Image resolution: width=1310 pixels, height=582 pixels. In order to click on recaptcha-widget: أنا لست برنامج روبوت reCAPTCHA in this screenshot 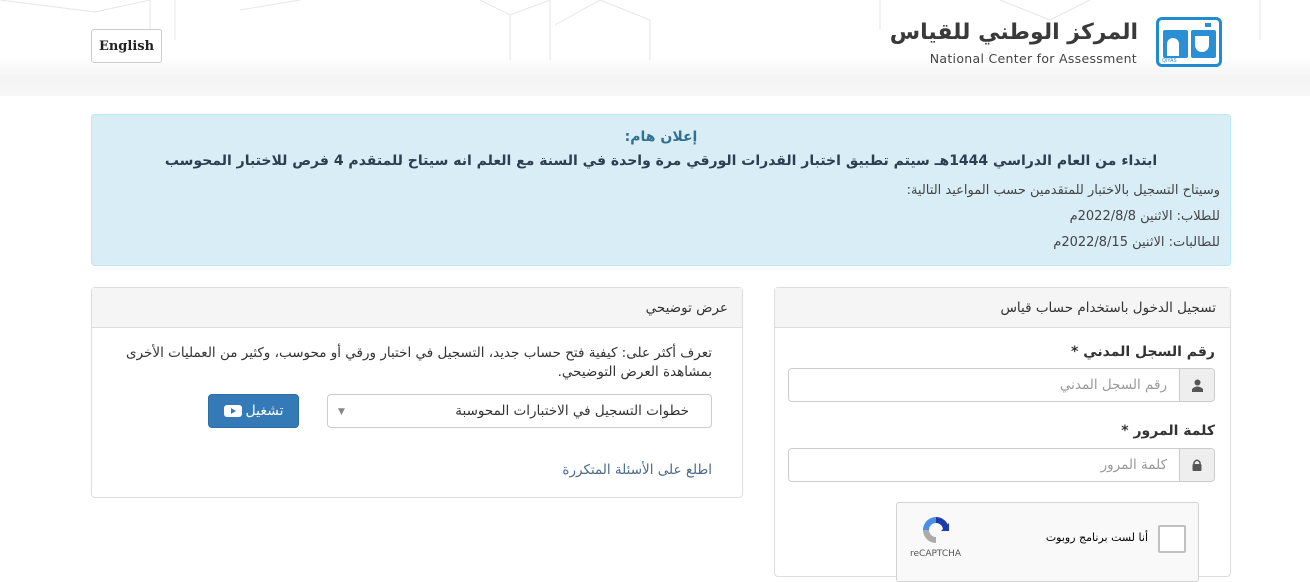, I will do `click(1047, 542)`.